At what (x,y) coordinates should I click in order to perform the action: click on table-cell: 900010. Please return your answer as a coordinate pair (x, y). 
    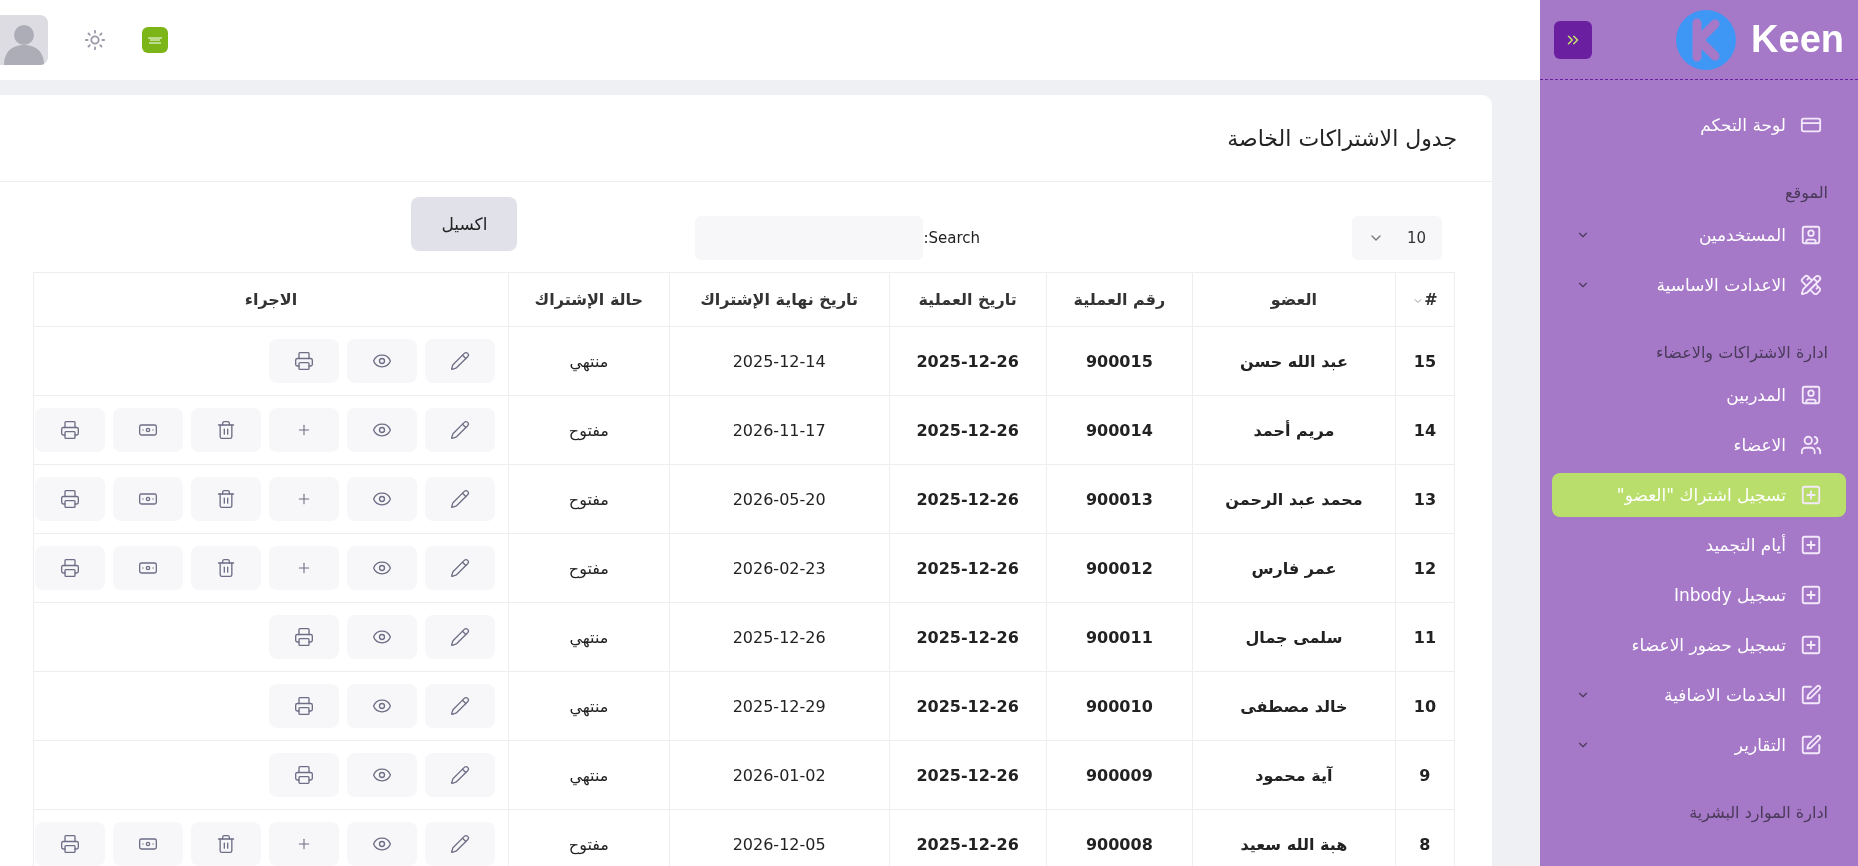
    Looking at the image, I should click on (1119, 706).